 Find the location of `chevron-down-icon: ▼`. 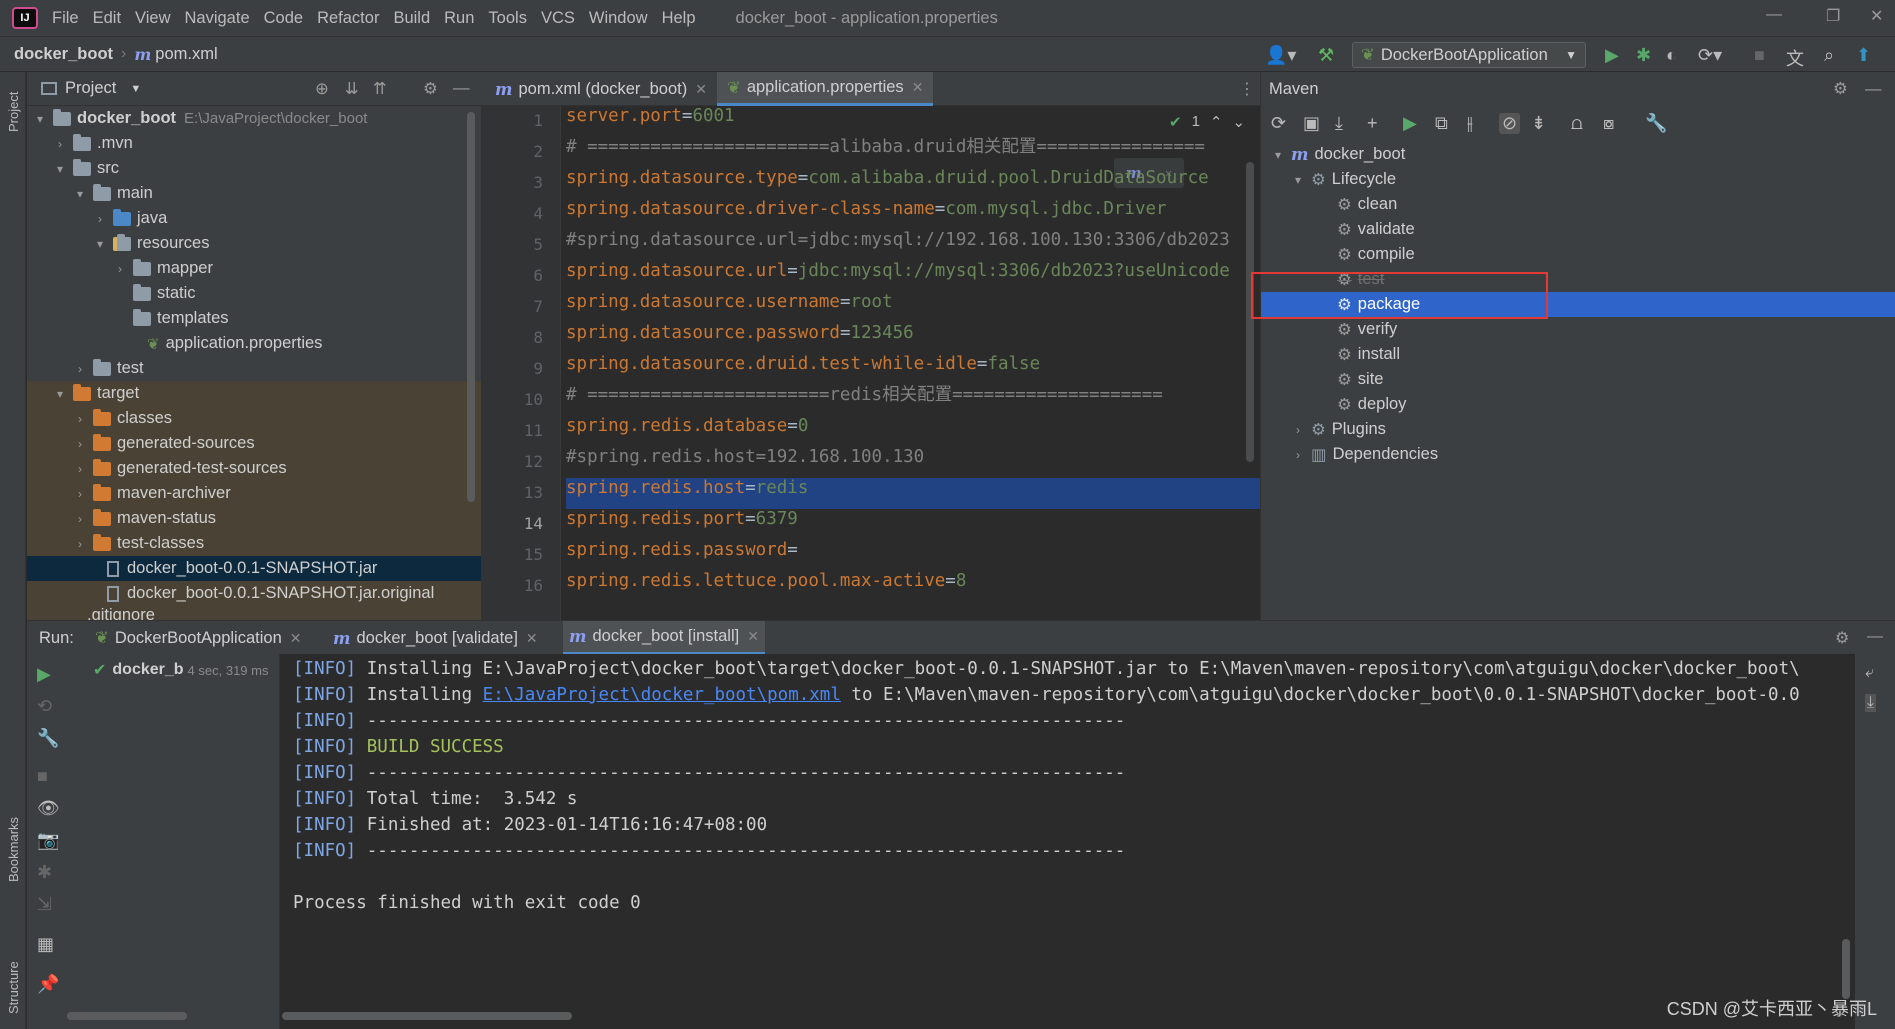

chevron-down-icon: ▼ is located at coordinates (135, 89).